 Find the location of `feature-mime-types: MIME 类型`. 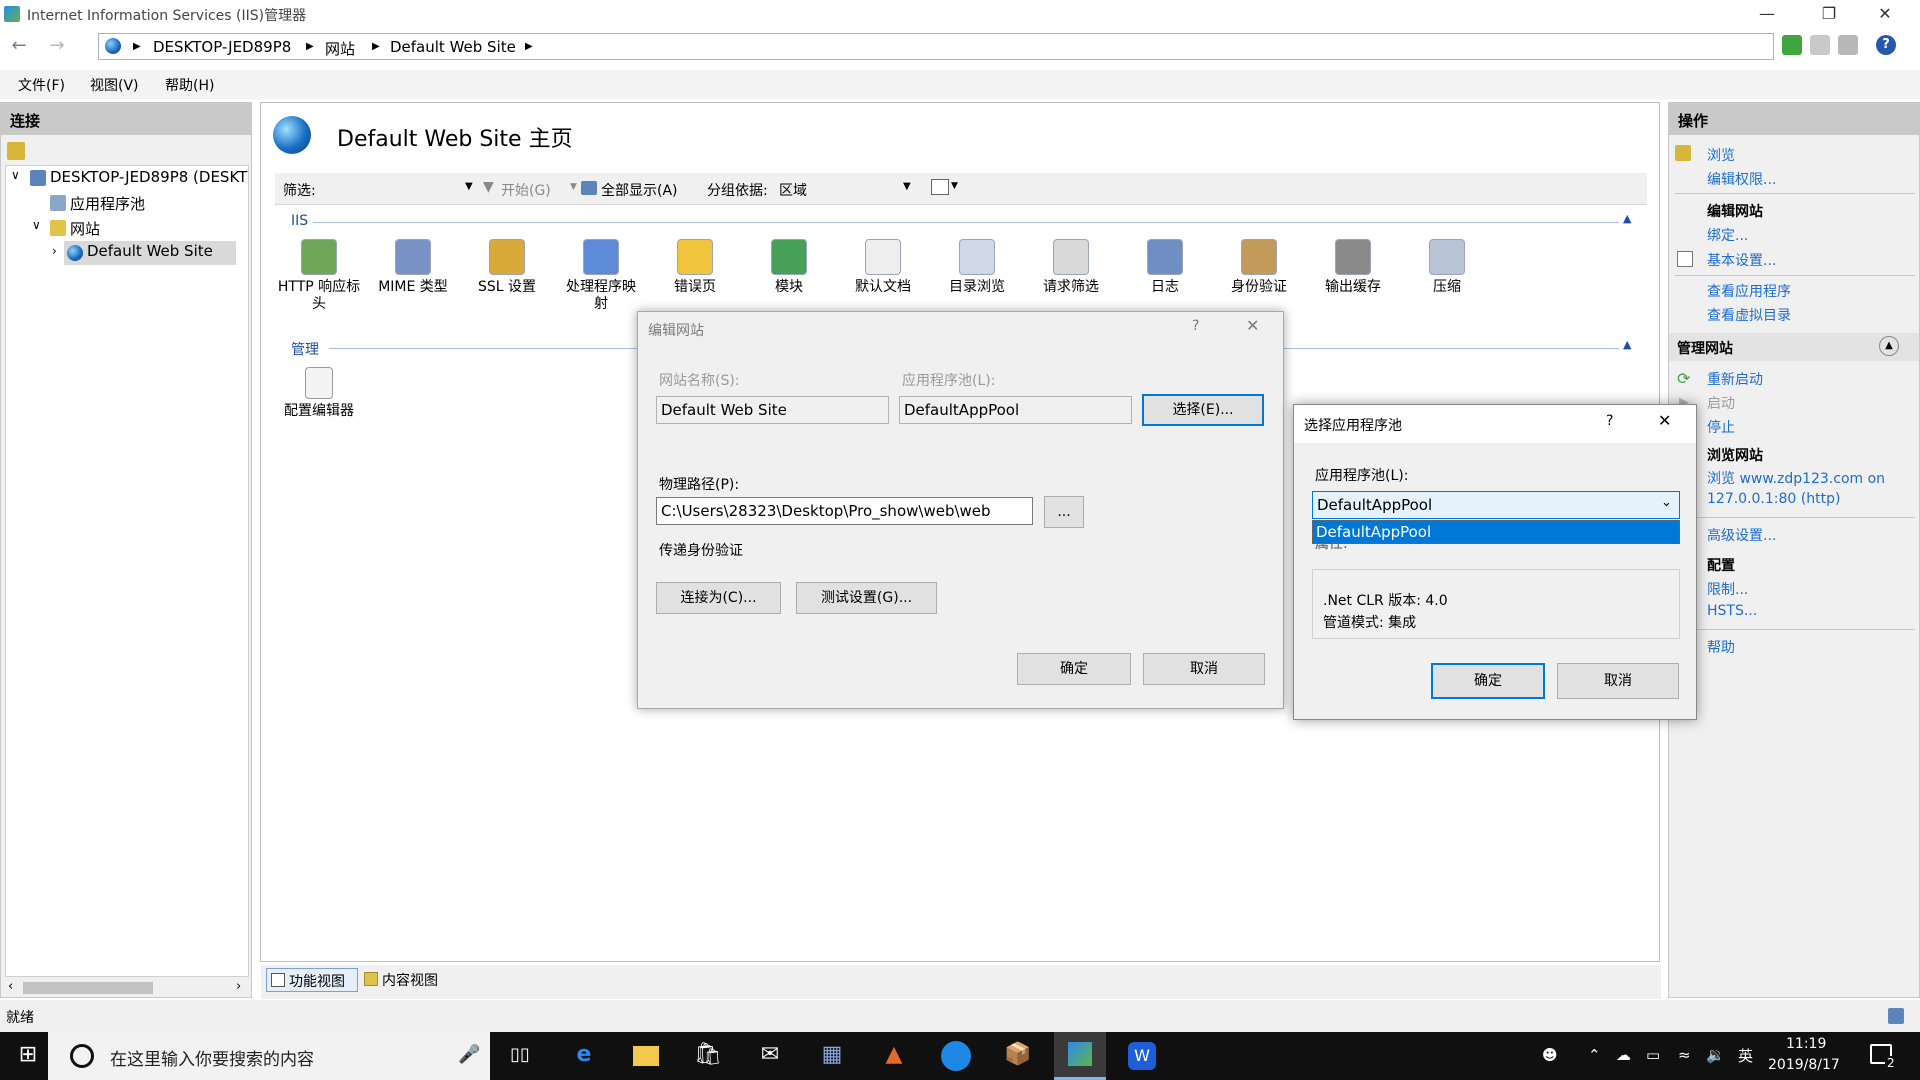

feature-mime-types: MIME 类型 is located at coordinates (413, 267).